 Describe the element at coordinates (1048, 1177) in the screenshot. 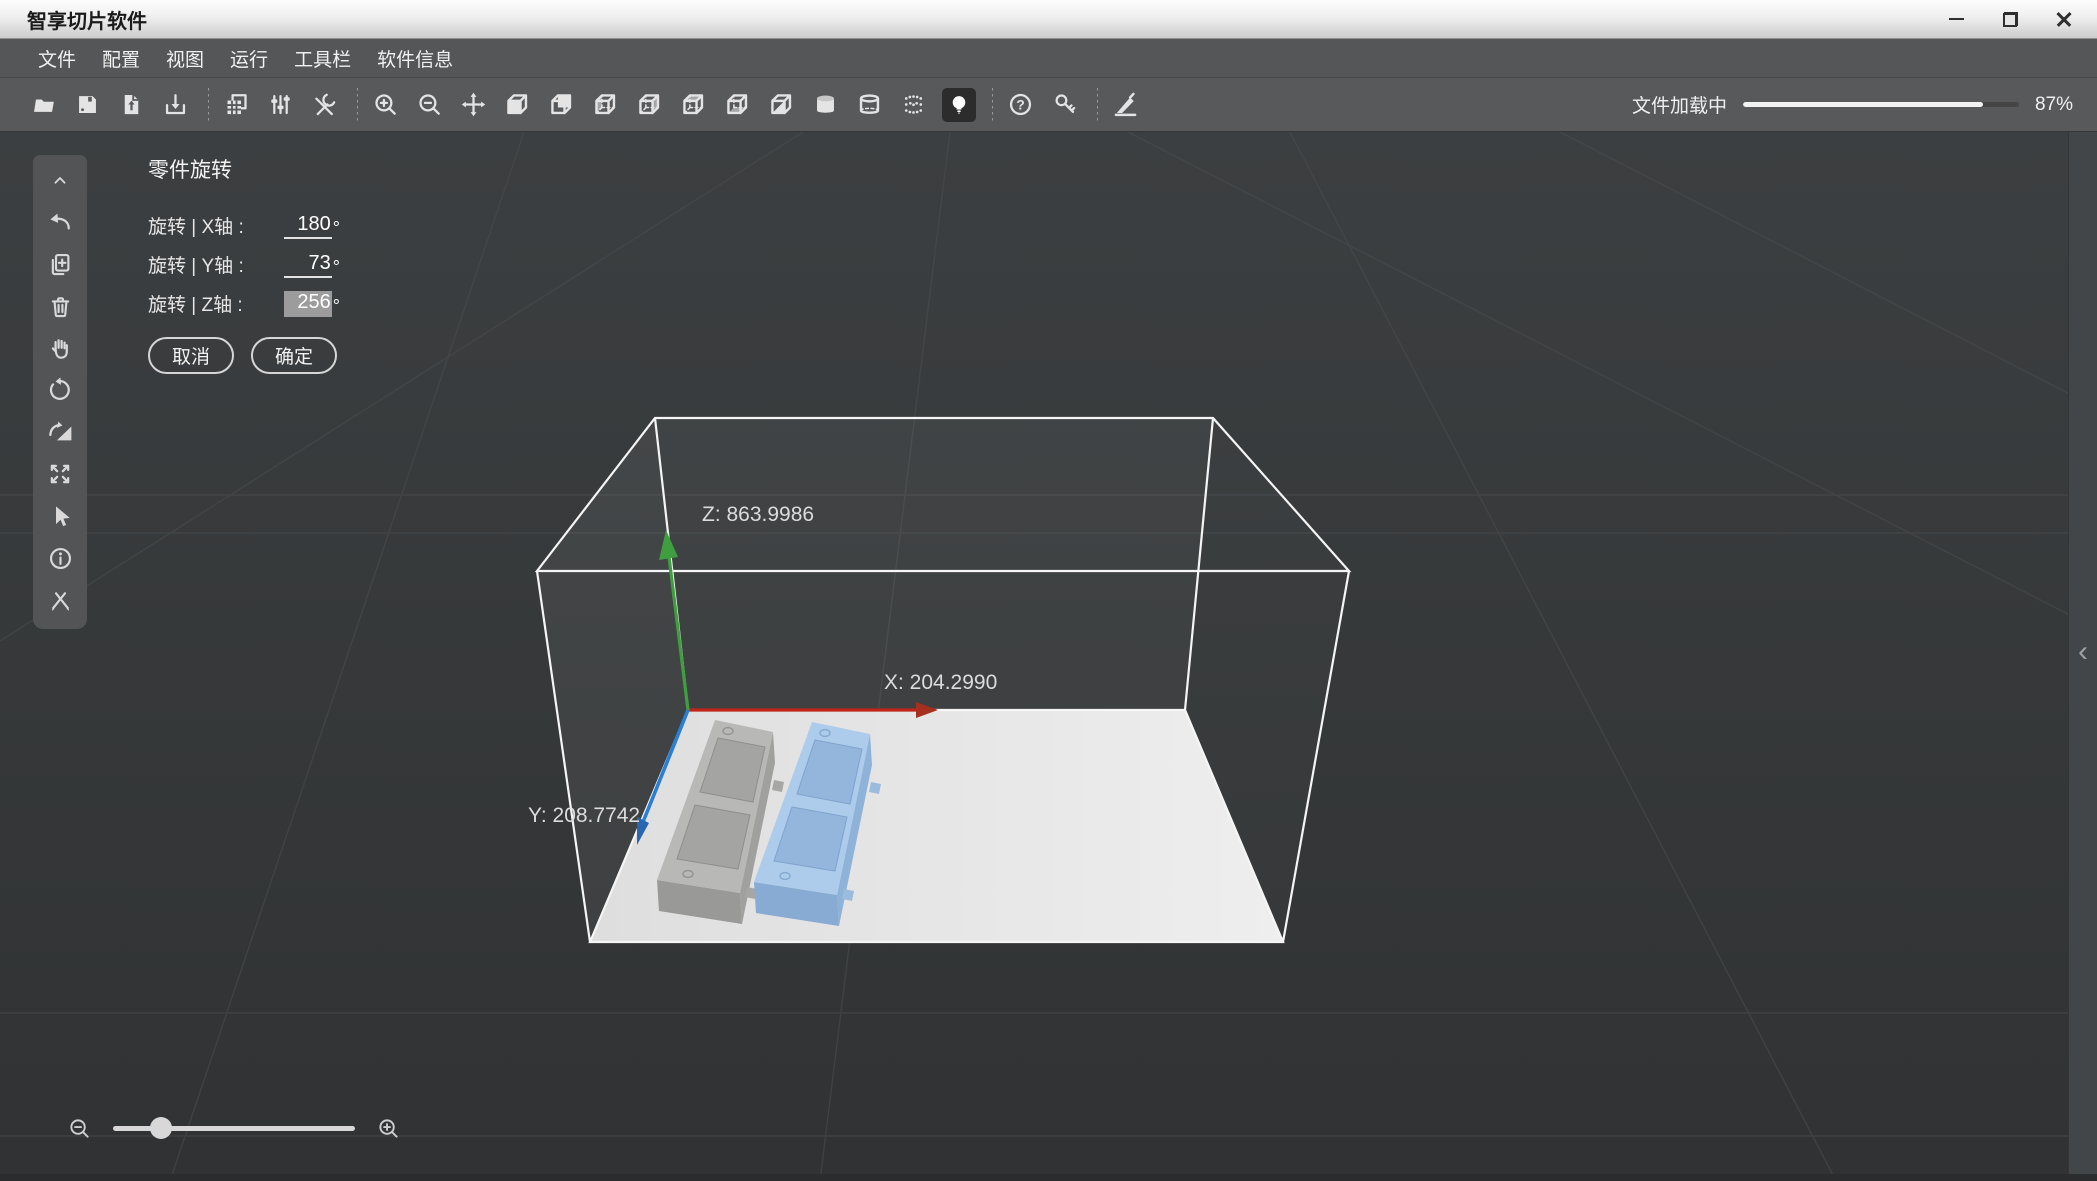

I see `bottom-edge-strip` at that location.